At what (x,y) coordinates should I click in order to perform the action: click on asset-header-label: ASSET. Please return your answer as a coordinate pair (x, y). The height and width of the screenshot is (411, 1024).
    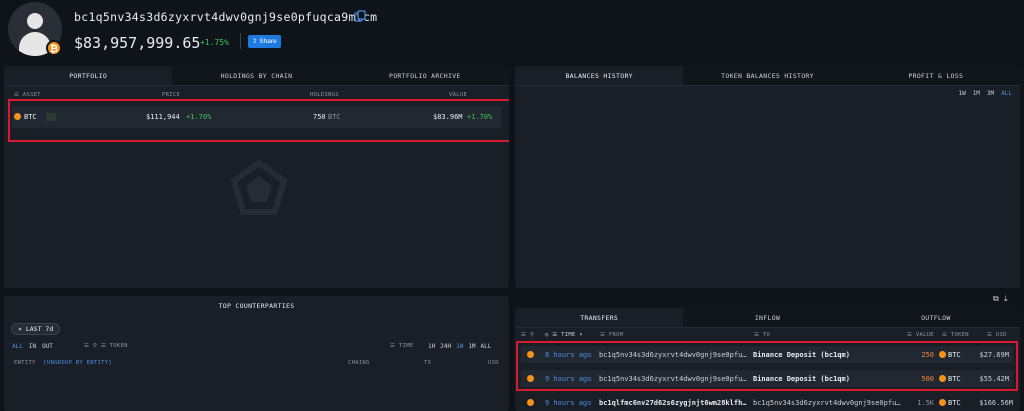
    Looking at the image, I should click on (31, 95).